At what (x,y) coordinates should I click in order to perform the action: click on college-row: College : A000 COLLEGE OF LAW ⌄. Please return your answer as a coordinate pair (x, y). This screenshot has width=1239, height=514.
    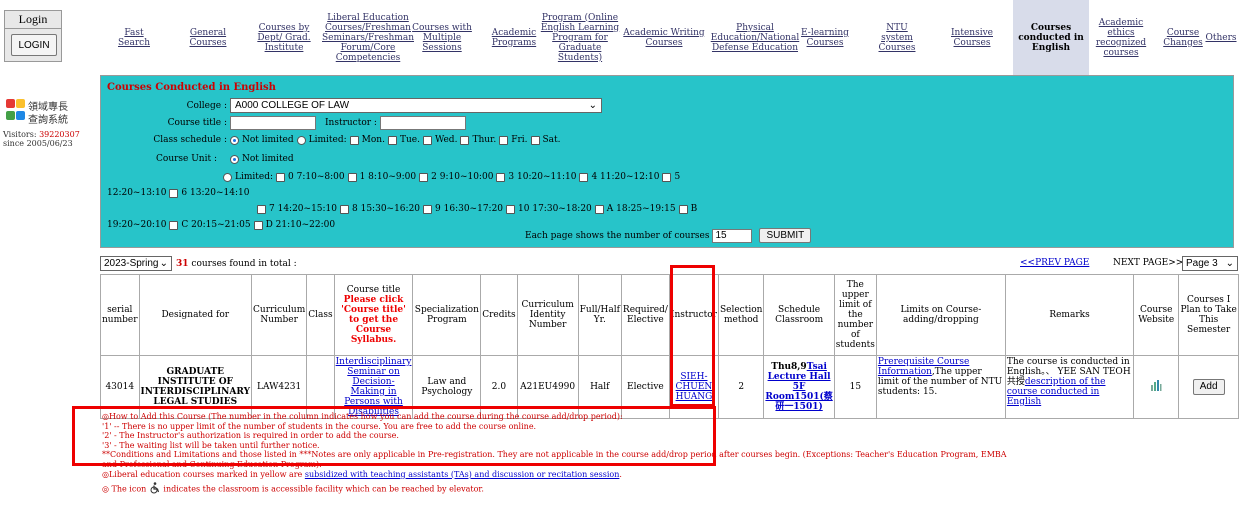
    Looking at the image, I should click on (354, 105).